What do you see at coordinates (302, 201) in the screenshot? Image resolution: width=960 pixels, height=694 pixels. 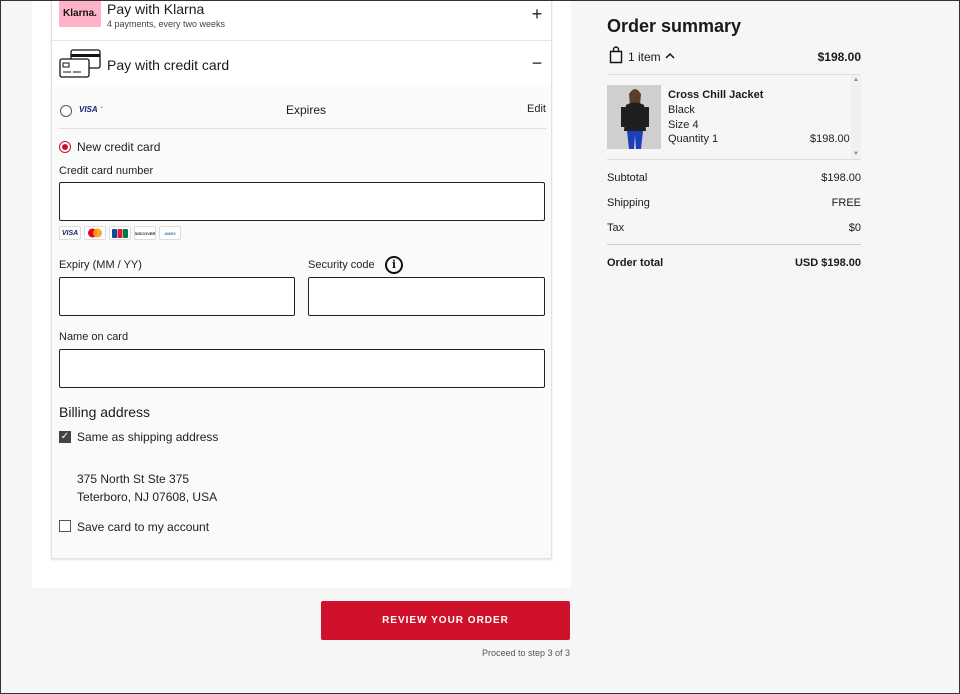 I see `card-number-input` at bounding box center [302, 201].